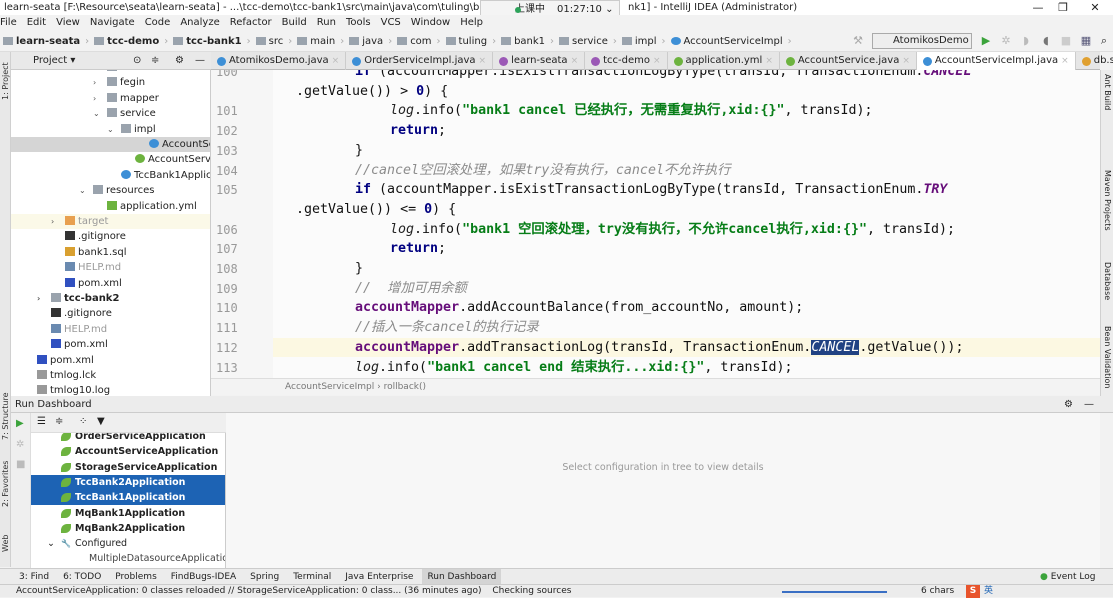 The image size is (1113, 598). What do you see at coordinates (128, 543) in the screenshot?
I see `configured-group: ⌄ 🔧 Configured` at bounding box center [128, 543].